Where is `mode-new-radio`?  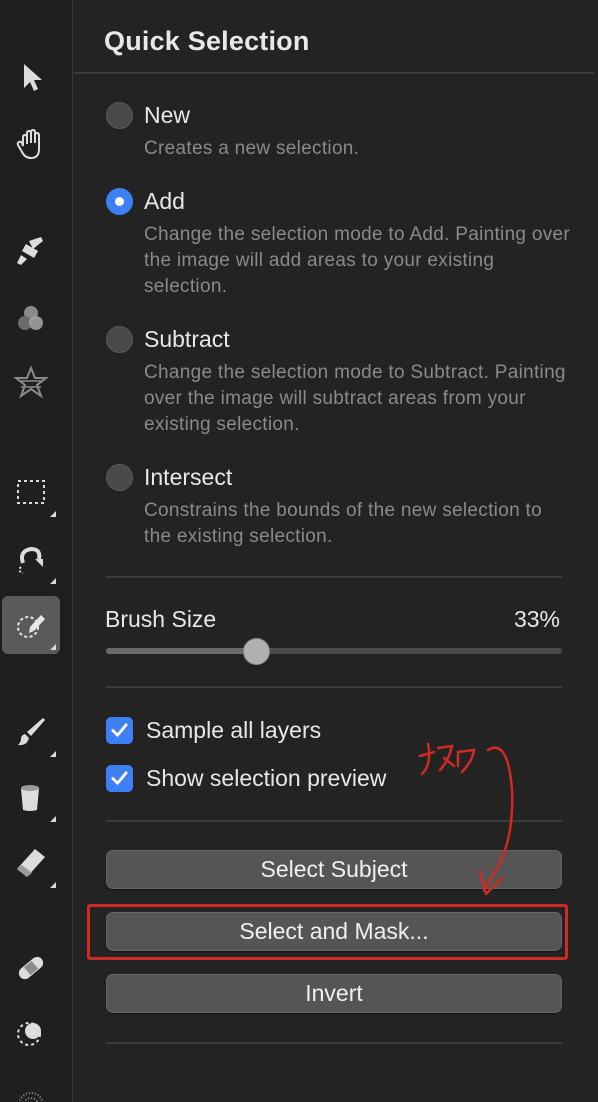
mode-new-radio is located at coordinates (119, 115).